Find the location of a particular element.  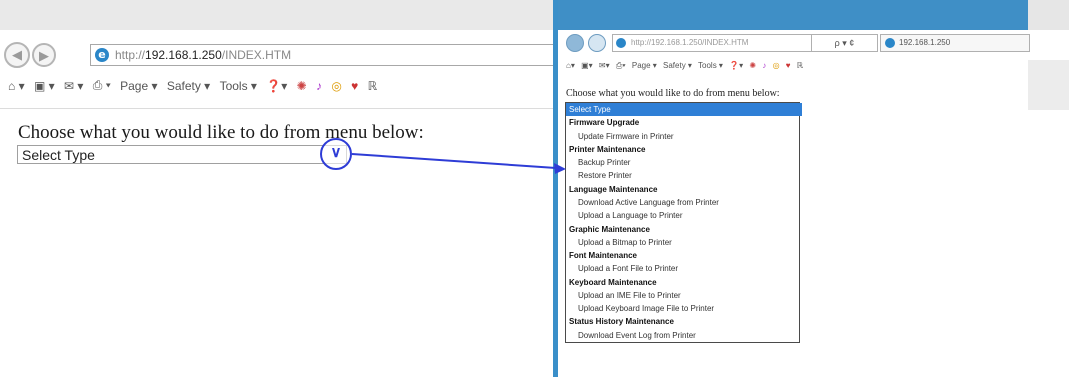

arrow-head is located at coordinates (560, 168).